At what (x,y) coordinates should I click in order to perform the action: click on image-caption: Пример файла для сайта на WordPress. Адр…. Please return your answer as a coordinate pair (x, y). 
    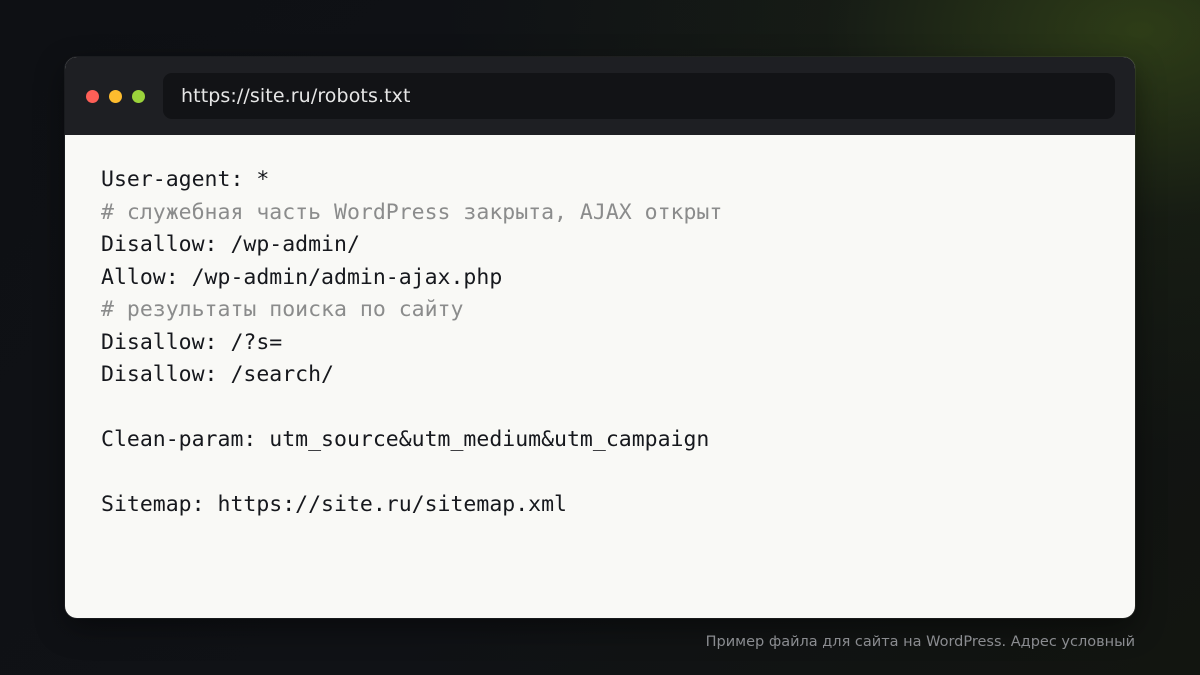
    Looking at the image, I should click on (920, 642).